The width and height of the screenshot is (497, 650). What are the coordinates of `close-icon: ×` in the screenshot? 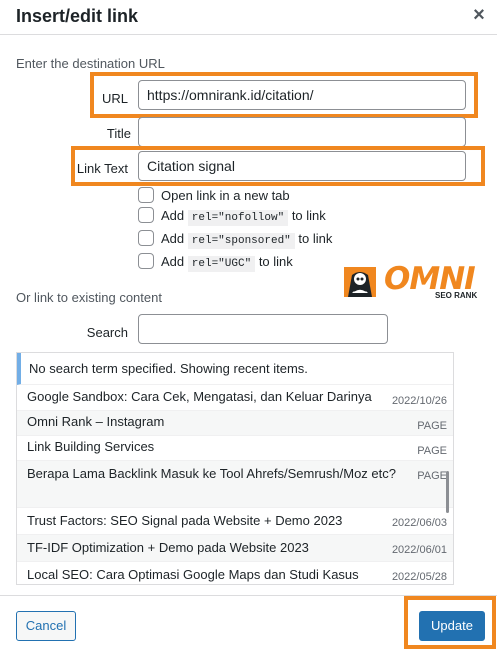 It's located at (479, 15).